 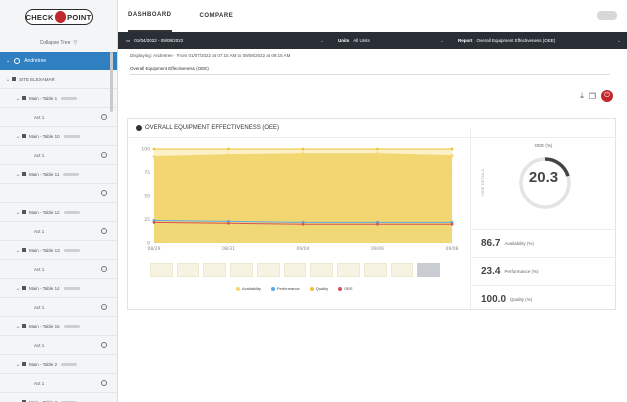 What do you see at coordinates (217, 16) in the screenshot?
I see `tab-compare: COMPARE` at bounding box center [217, 16].